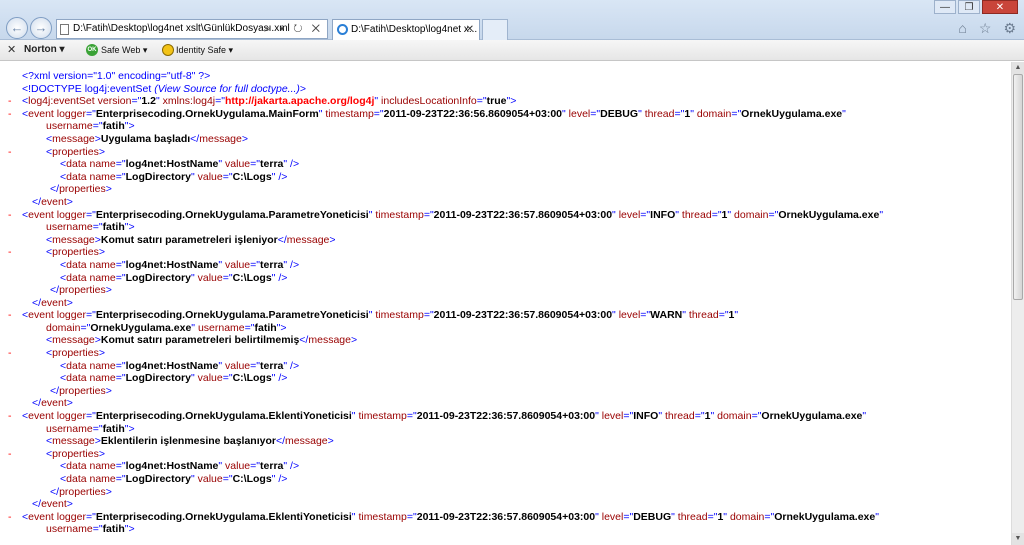  Describe the element at coordinates (11, 50) in the screenshot. I see `toolbar-close-icon: ✕` at that location.